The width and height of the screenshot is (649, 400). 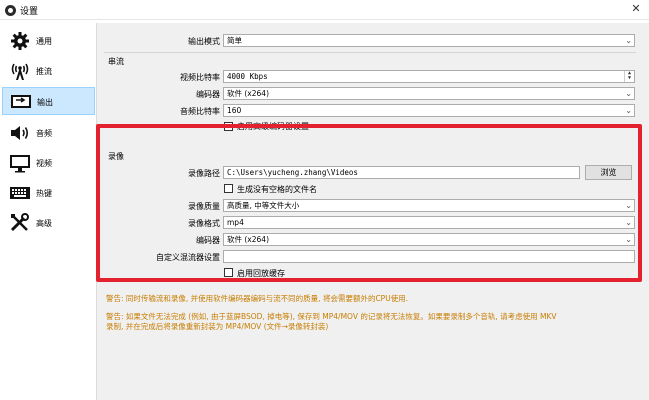 I want to click on output-mode-label: 输出模式, so click(x=204, y=41).